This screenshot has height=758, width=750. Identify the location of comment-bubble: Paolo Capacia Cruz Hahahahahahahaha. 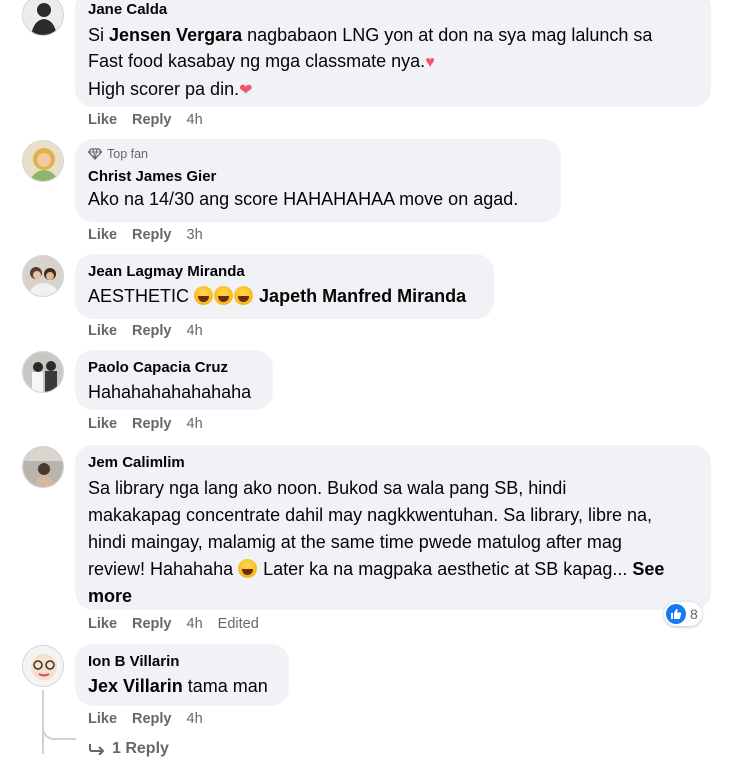
(174, 380).